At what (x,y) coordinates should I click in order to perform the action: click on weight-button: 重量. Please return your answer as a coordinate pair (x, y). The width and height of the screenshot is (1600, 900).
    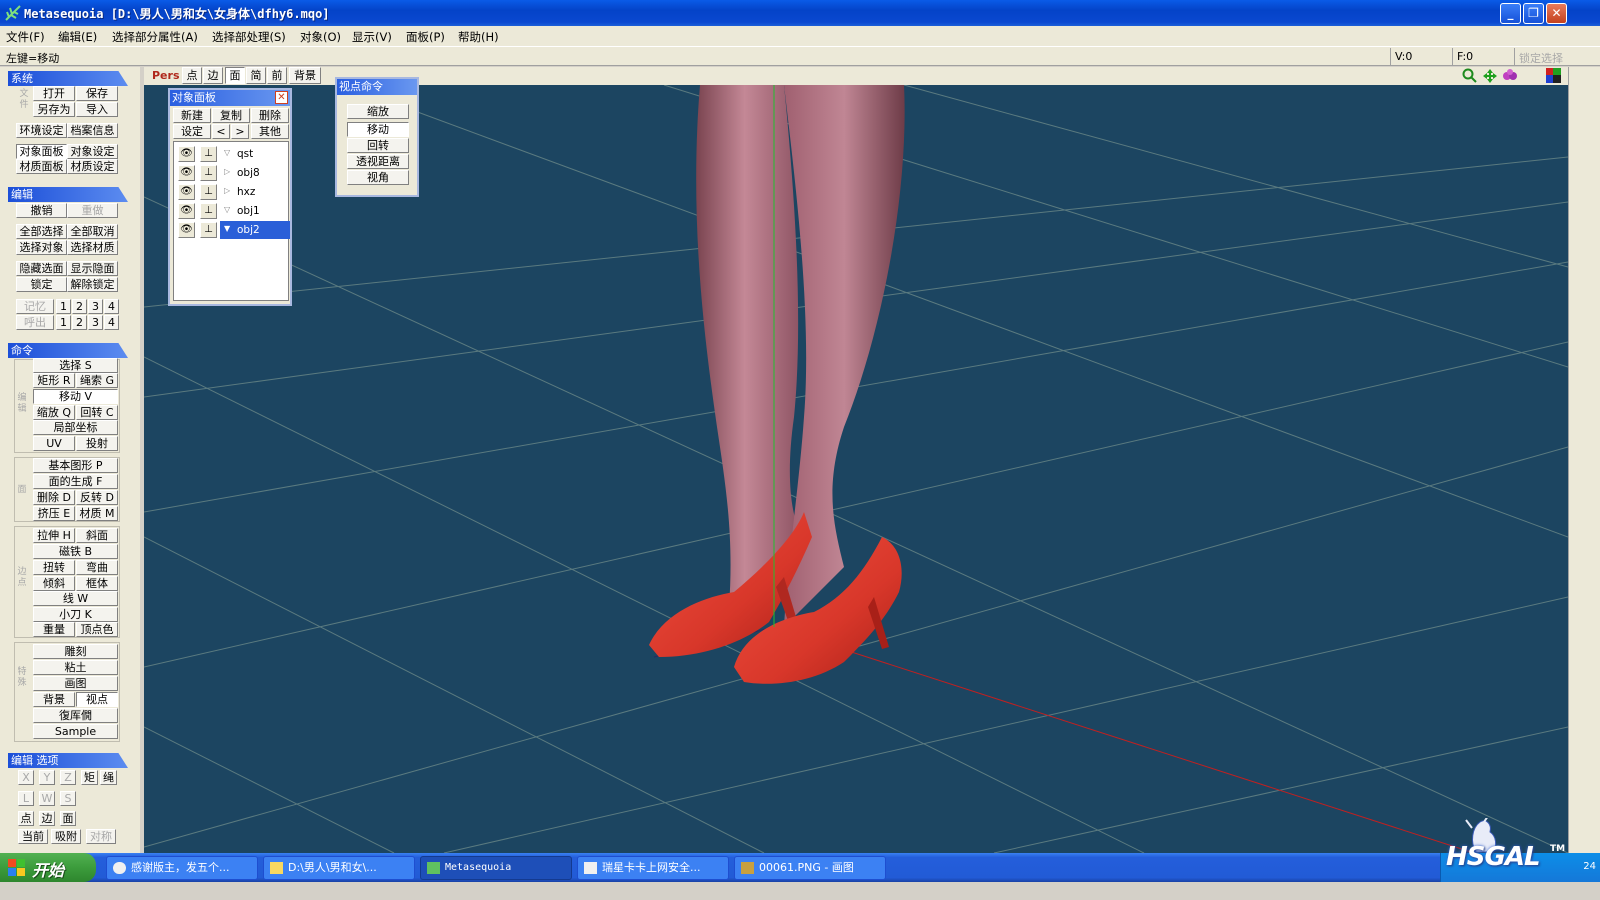
    Looking at the image, I should click on (54, 629).